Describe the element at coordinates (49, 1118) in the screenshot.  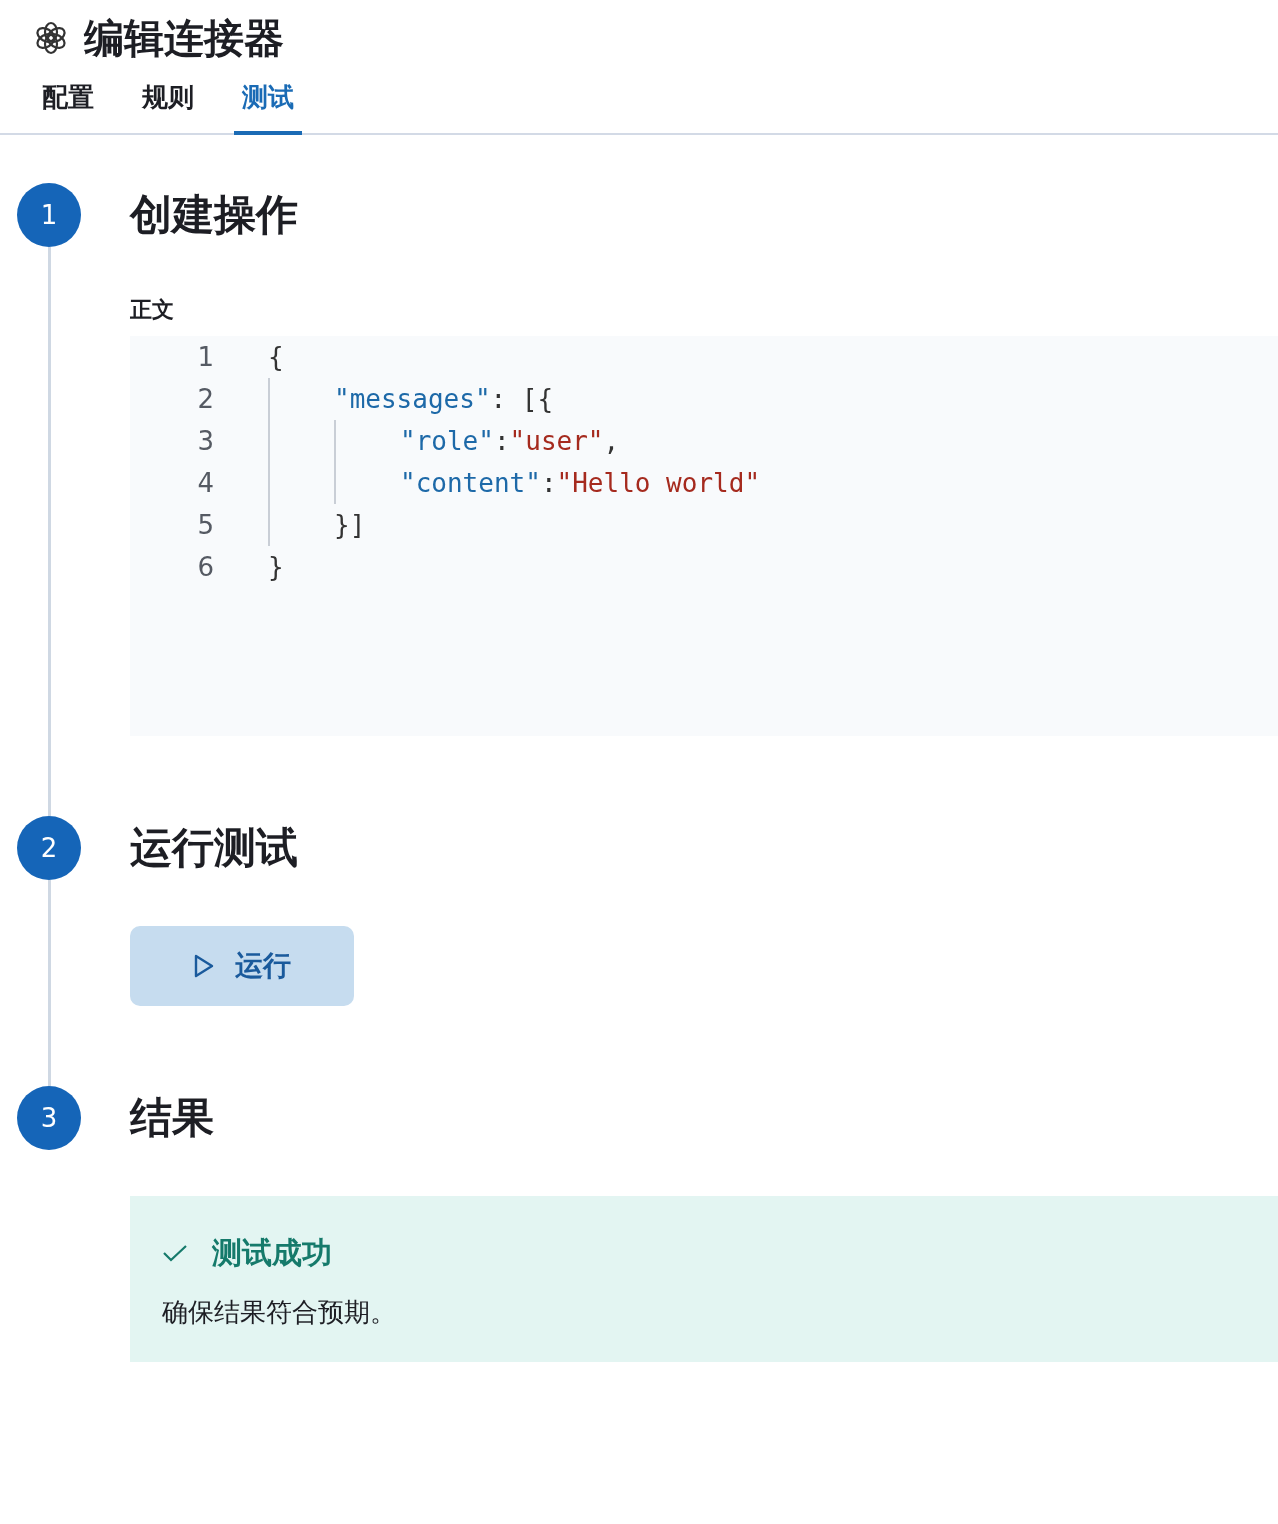
I see `step-number: 3` at that location.